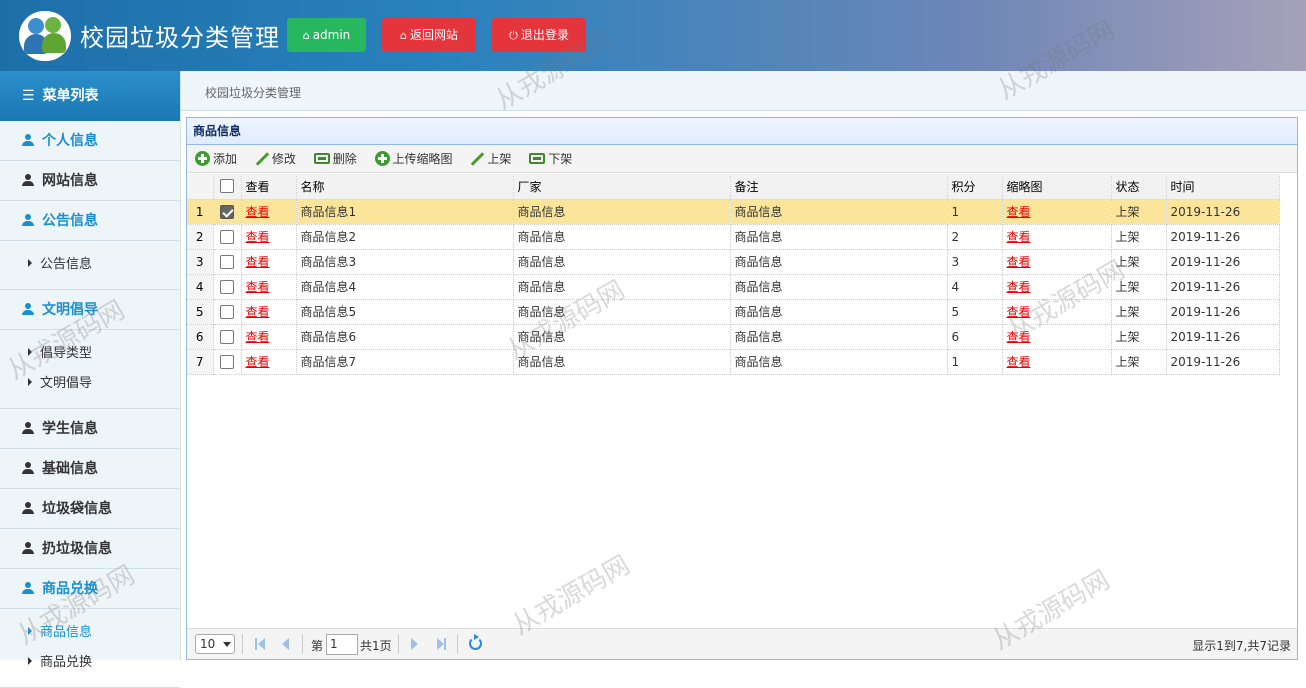 The width and height of the screenshot is (1306, 688). What do you see at coordinates (227, 186) in the screenshot?
I see `select-all-checkbox` at bounding box center [227, 186].